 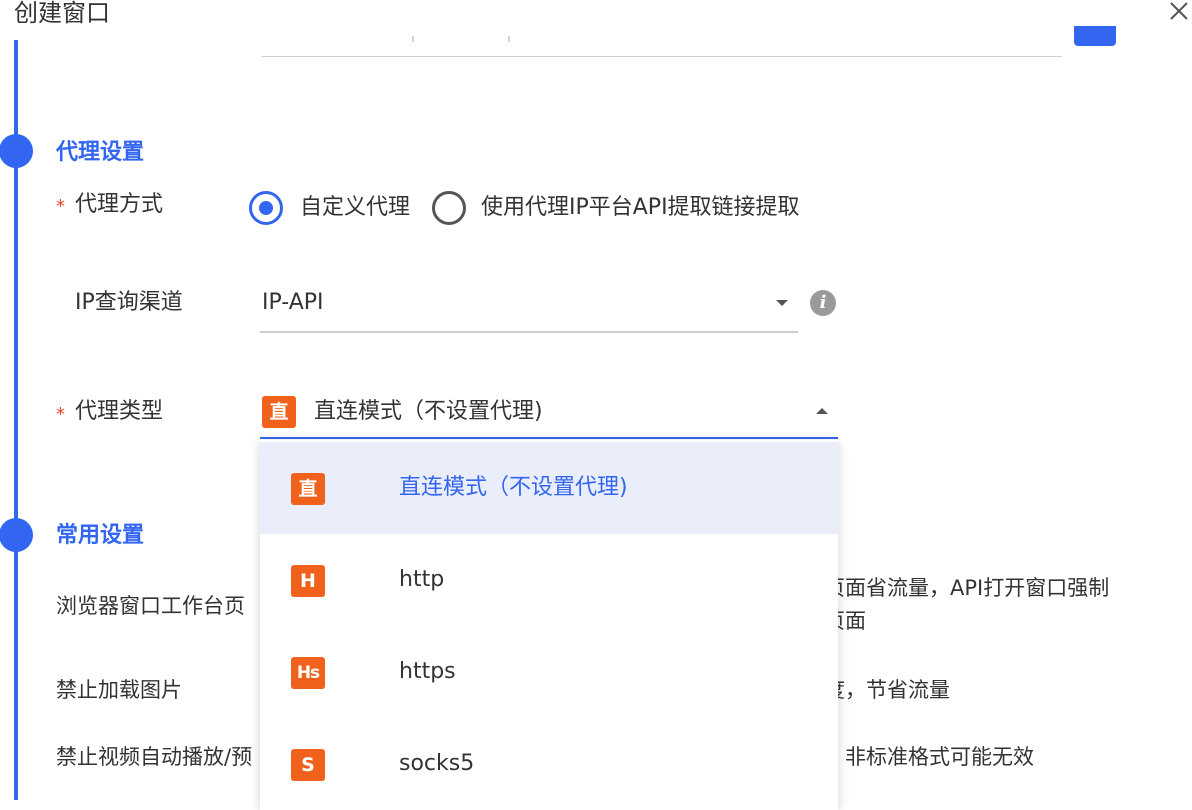 What do you see at coordinates (119, 411) in the screenshot?
I see `proxy-type-label: 代理类型` at bounding box center [119, 411].